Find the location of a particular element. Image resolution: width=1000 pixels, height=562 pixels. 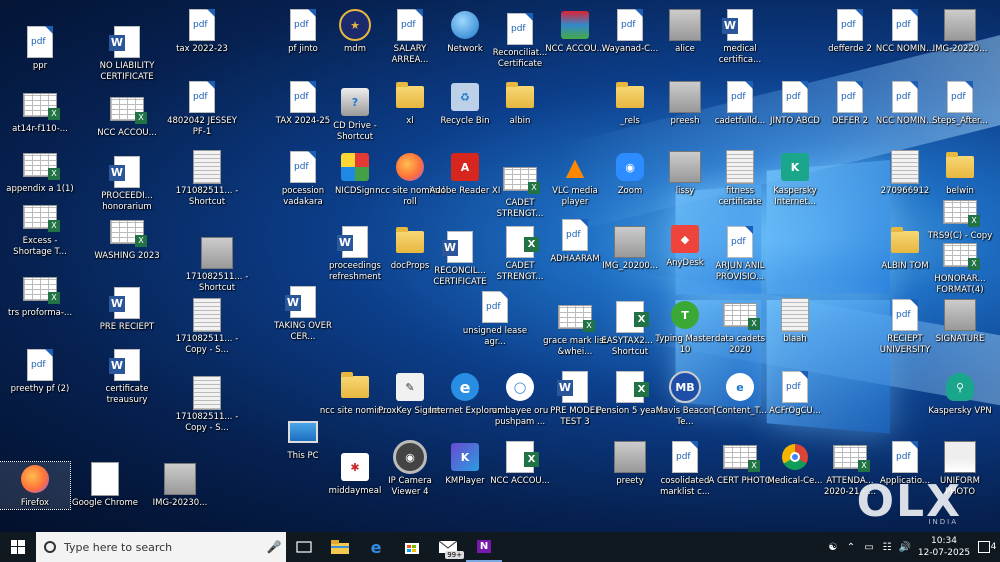

store-icon is located at coordinates (412, 548).